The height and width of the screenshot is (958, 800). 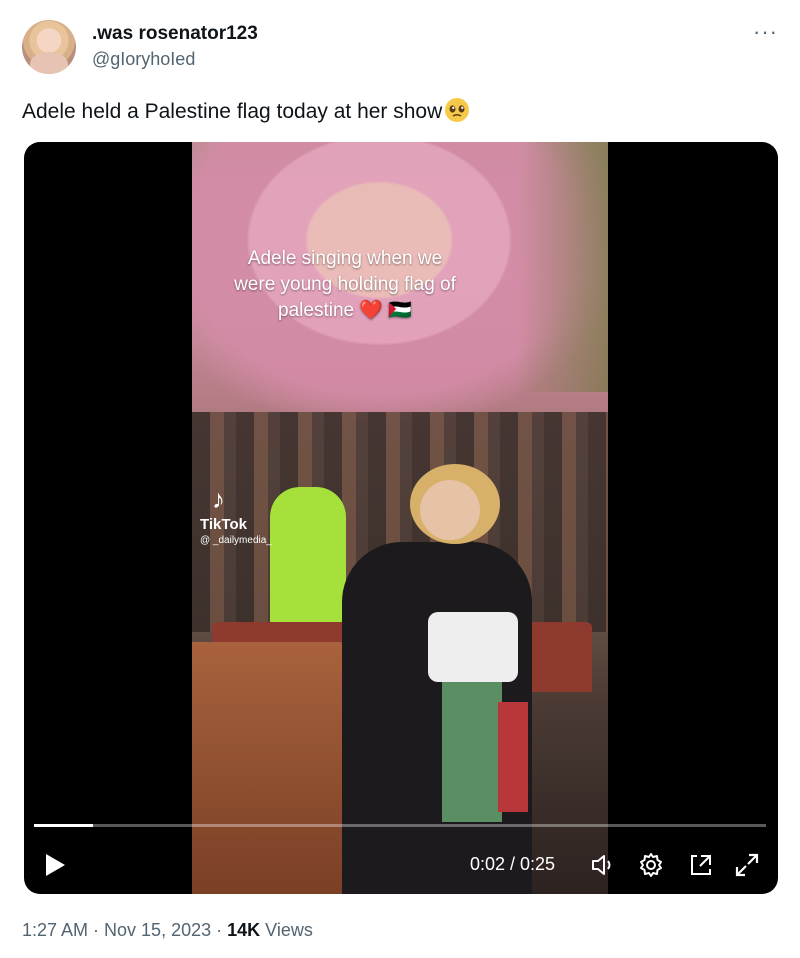 I want to click on timestamp: 1:27 AM · Nov 15, 2023 ·, so click(x=124, y=930).